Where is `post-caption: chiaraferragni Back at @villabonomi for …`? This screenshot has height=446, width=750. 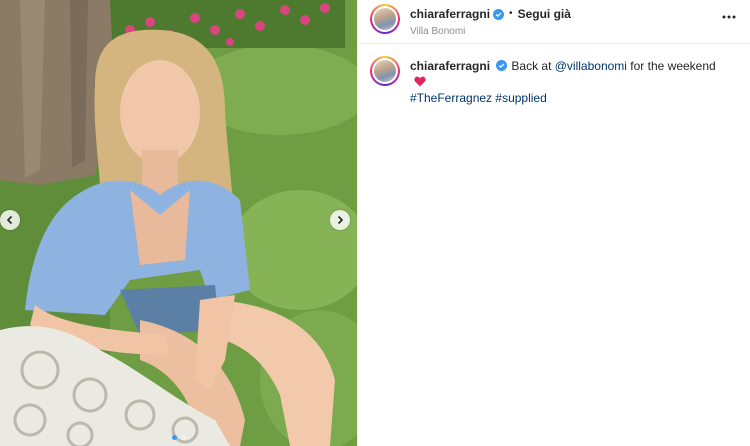
post-caption: chiaraferragni Back at @villabonomi for … is located at coordinates (554, 75).